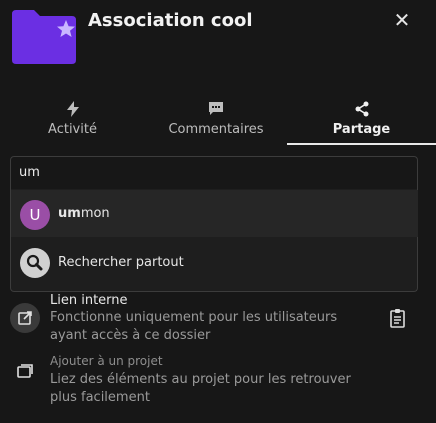 This screenshot has width=436, height=423. What do you see at coordinates (44, 37) in the screenshot?
I see `folder-icon` at bounding box center [44, 37].